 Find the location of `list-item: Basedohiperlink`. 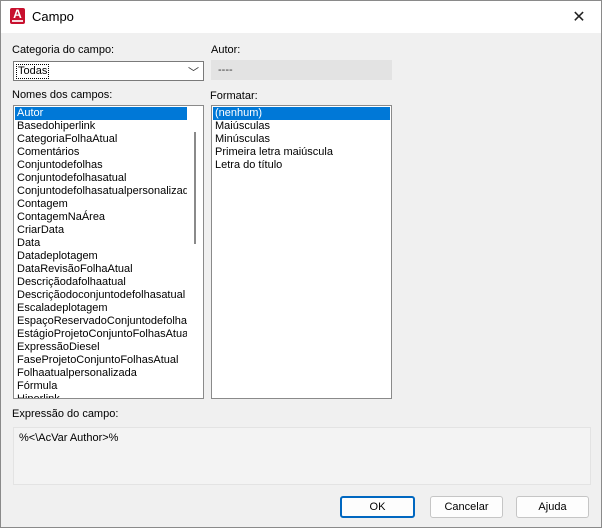

list-item: Basedohiperlink is located at coordinates (108, 126).